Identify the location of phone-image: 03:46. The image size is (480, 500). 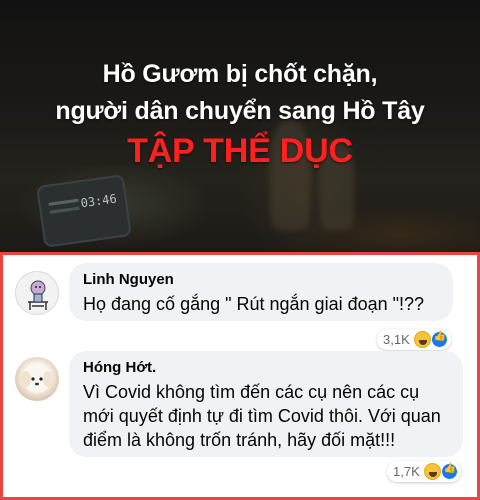
(84, 211).